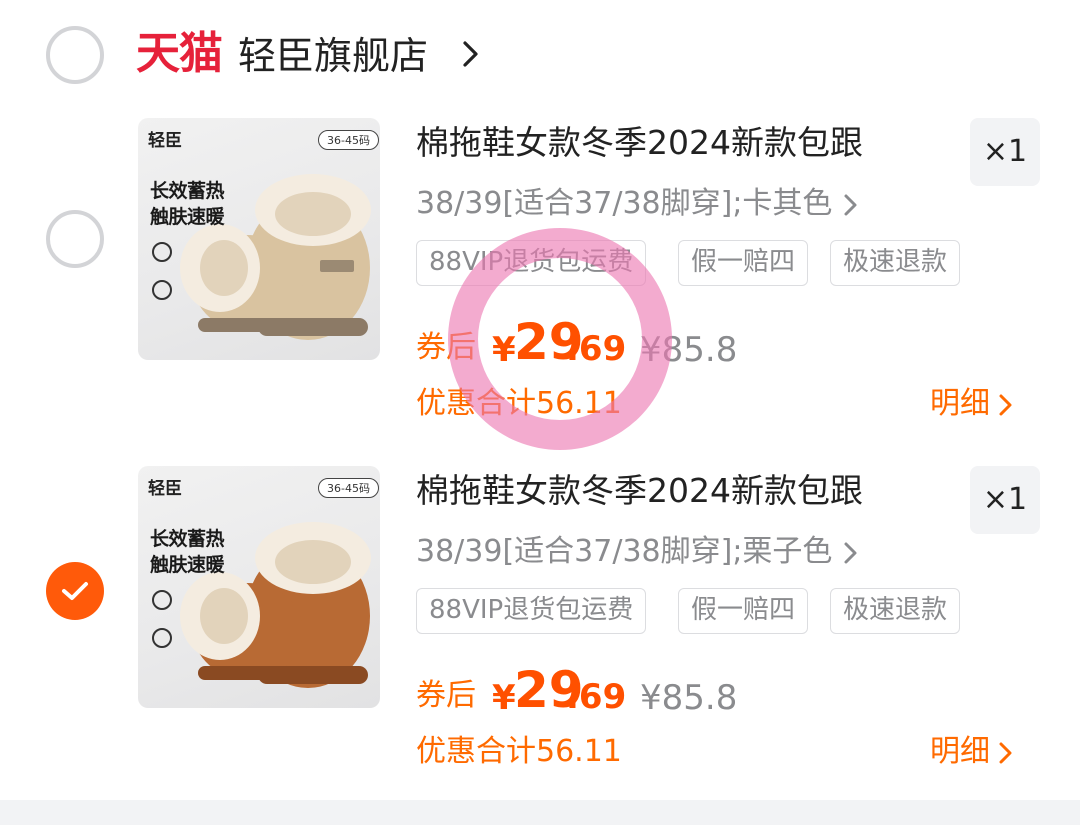 Image resolution: width=1080 pixels, height=825 pixels. I want to click on checkmark-icon, so click(75, 591).